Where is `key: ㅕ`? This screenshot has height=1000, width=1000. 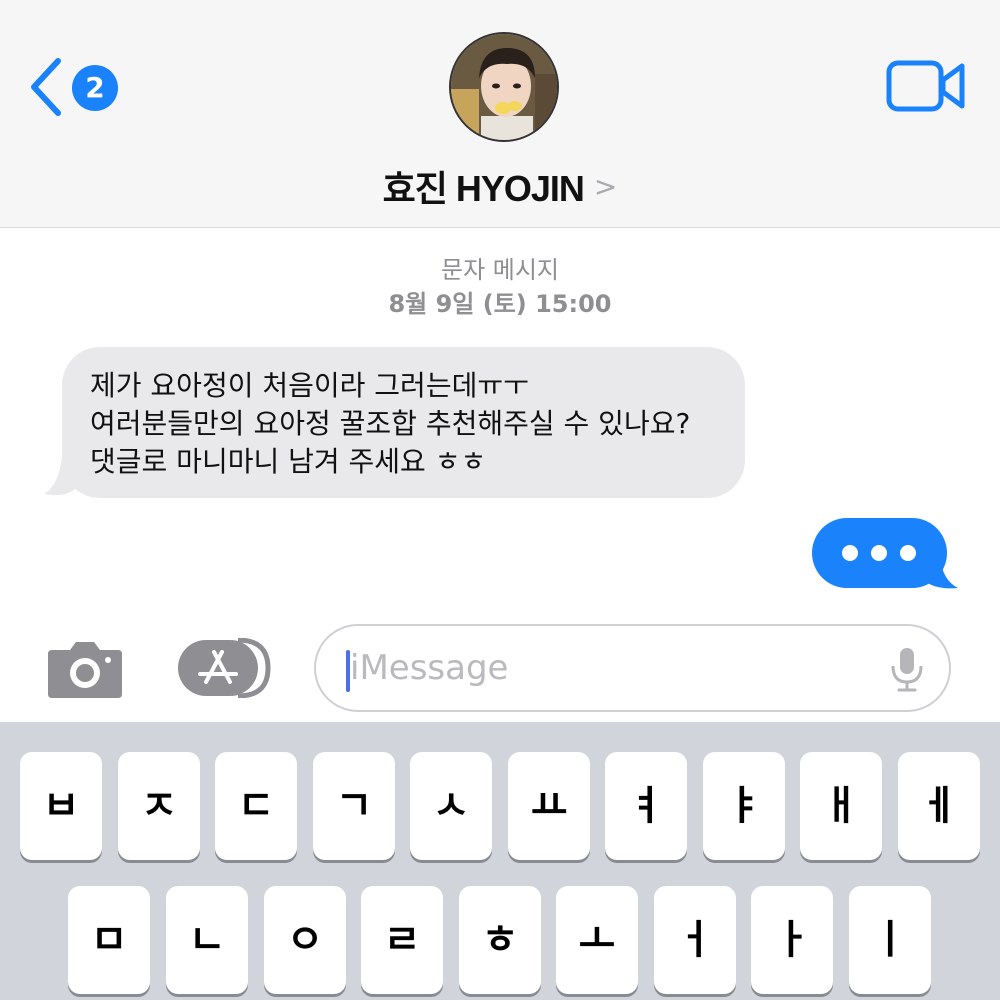 key: ㅕ is located at coordinates (646, 806).